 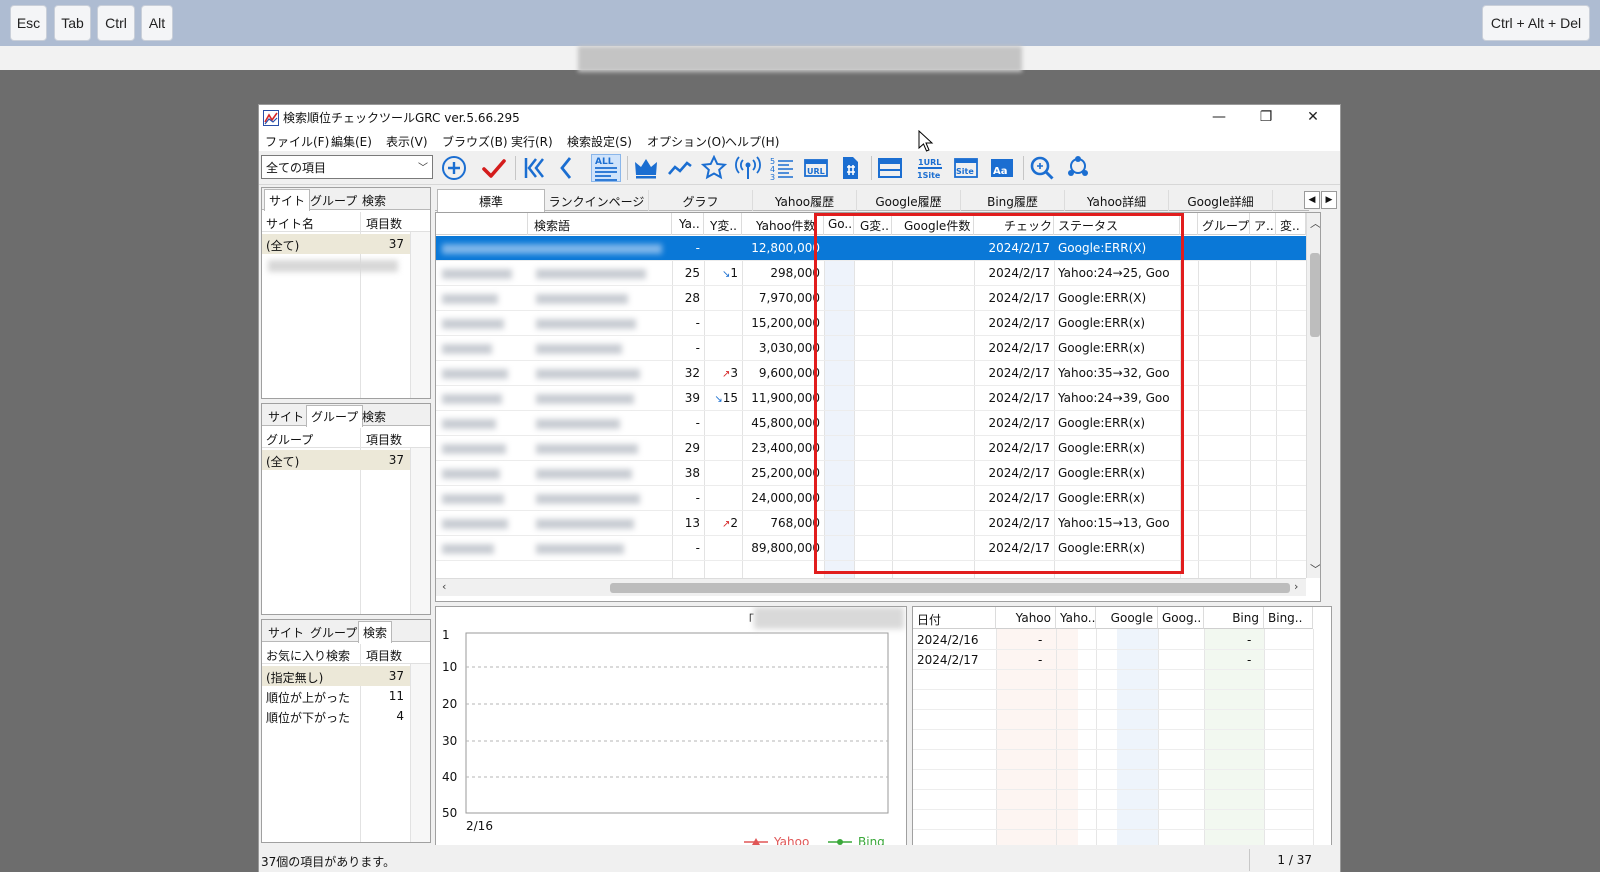 What do you see at coordinates (752, 141) in the screenshot?
I see `menu-help: ヘルプ(H)` at bounding box center [752, 141].